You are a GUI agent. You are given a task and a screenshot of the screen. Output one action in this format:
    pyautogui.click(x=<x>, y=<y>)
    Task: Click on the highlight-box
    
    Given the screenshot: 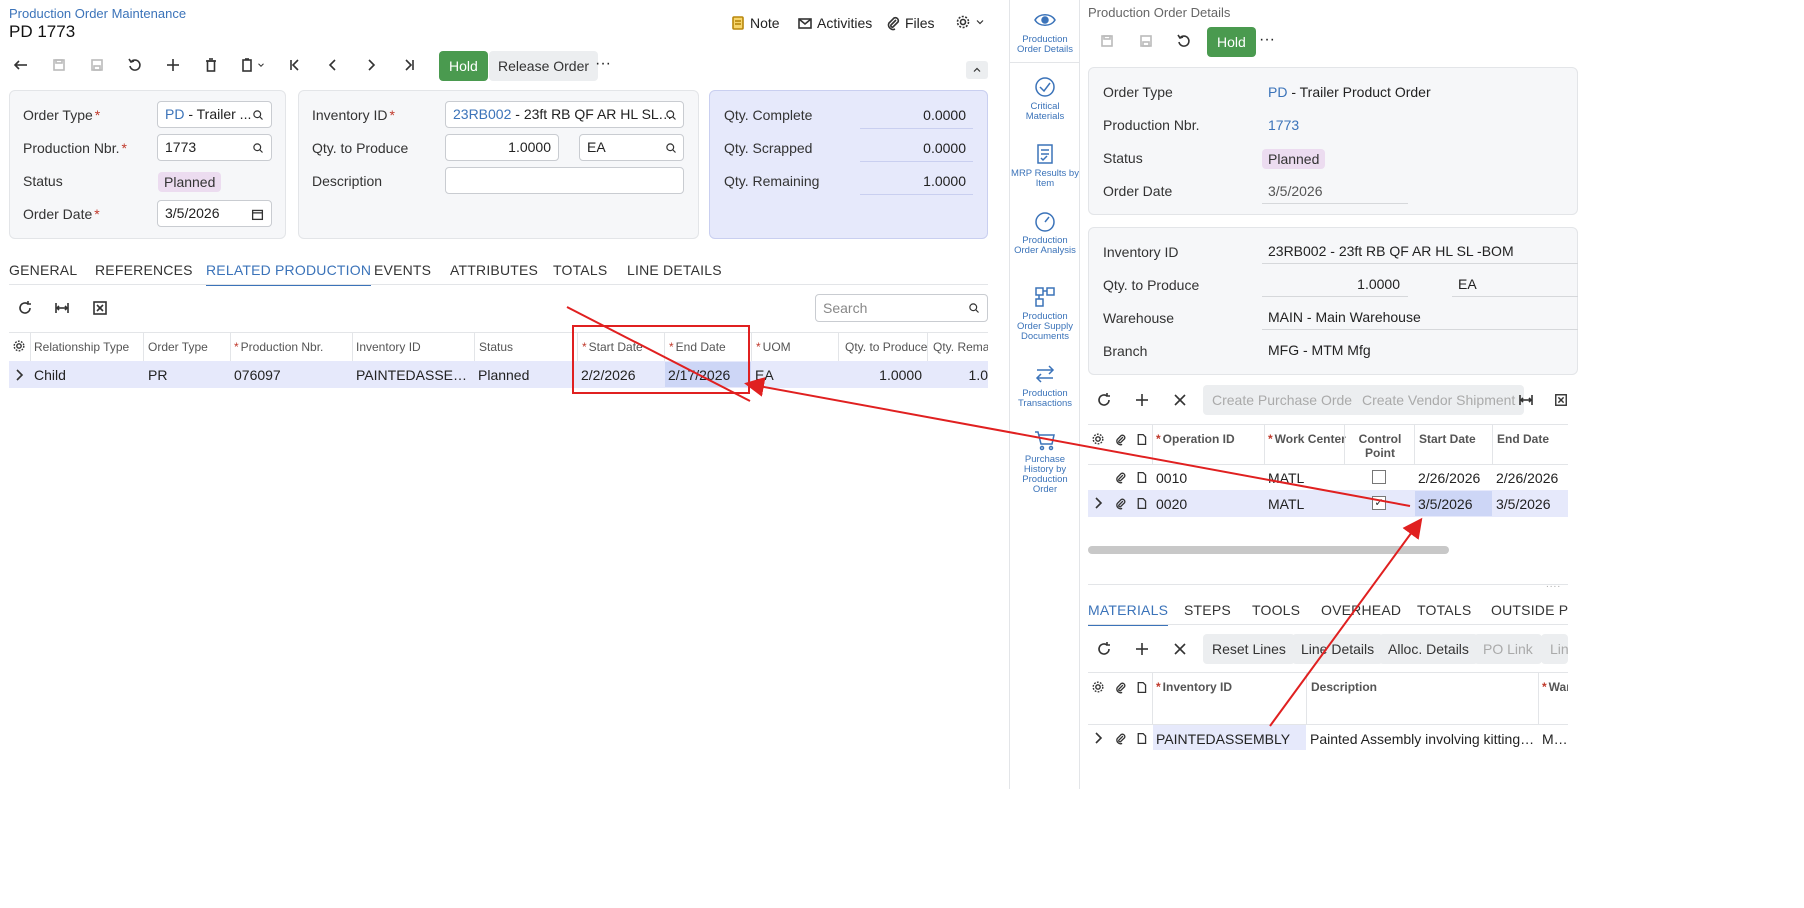 What is the action you would take?
    pyautogui.click(x=661, y=359)
    